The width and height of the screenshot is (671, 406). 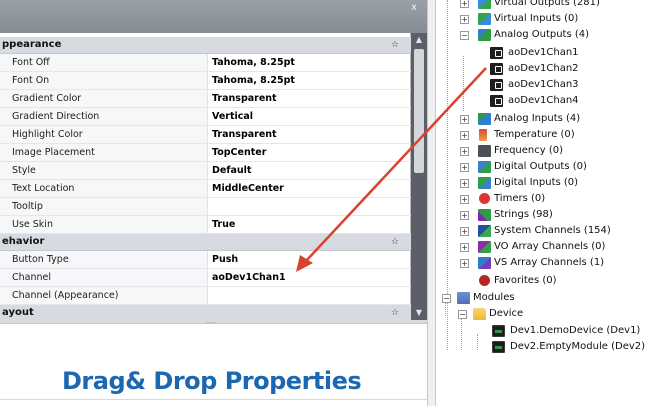 I want to click on property-row-style: Style Default, so click(x=205, y=171).